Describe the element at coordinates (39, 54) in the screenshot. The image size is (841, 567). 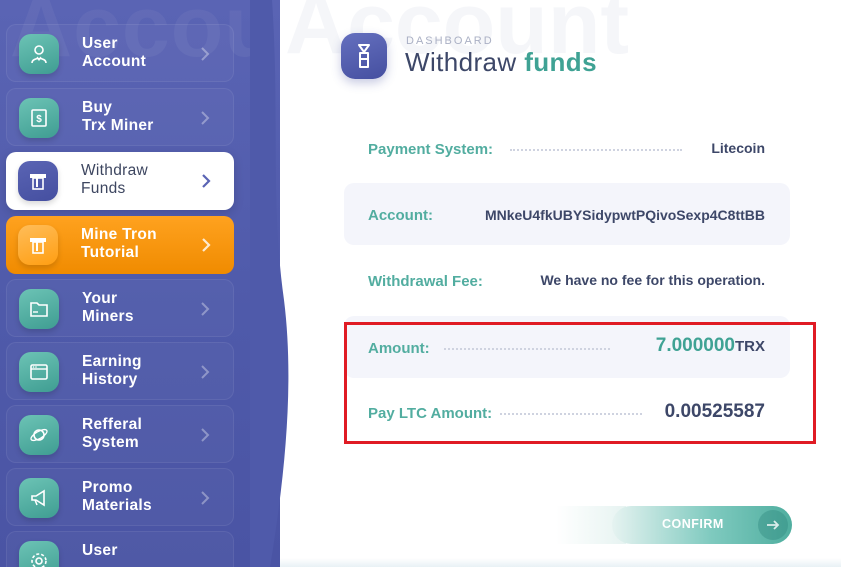
I see `user-icon` at that location.